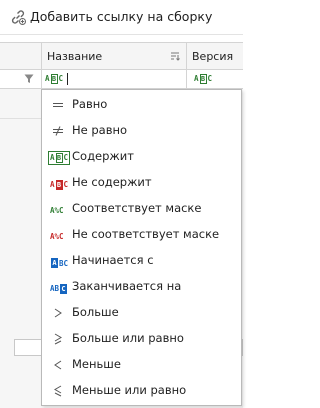  Describe the element at coordinates (59, 157) in the screenshot. I see `contains-icon: ABC` at that location.